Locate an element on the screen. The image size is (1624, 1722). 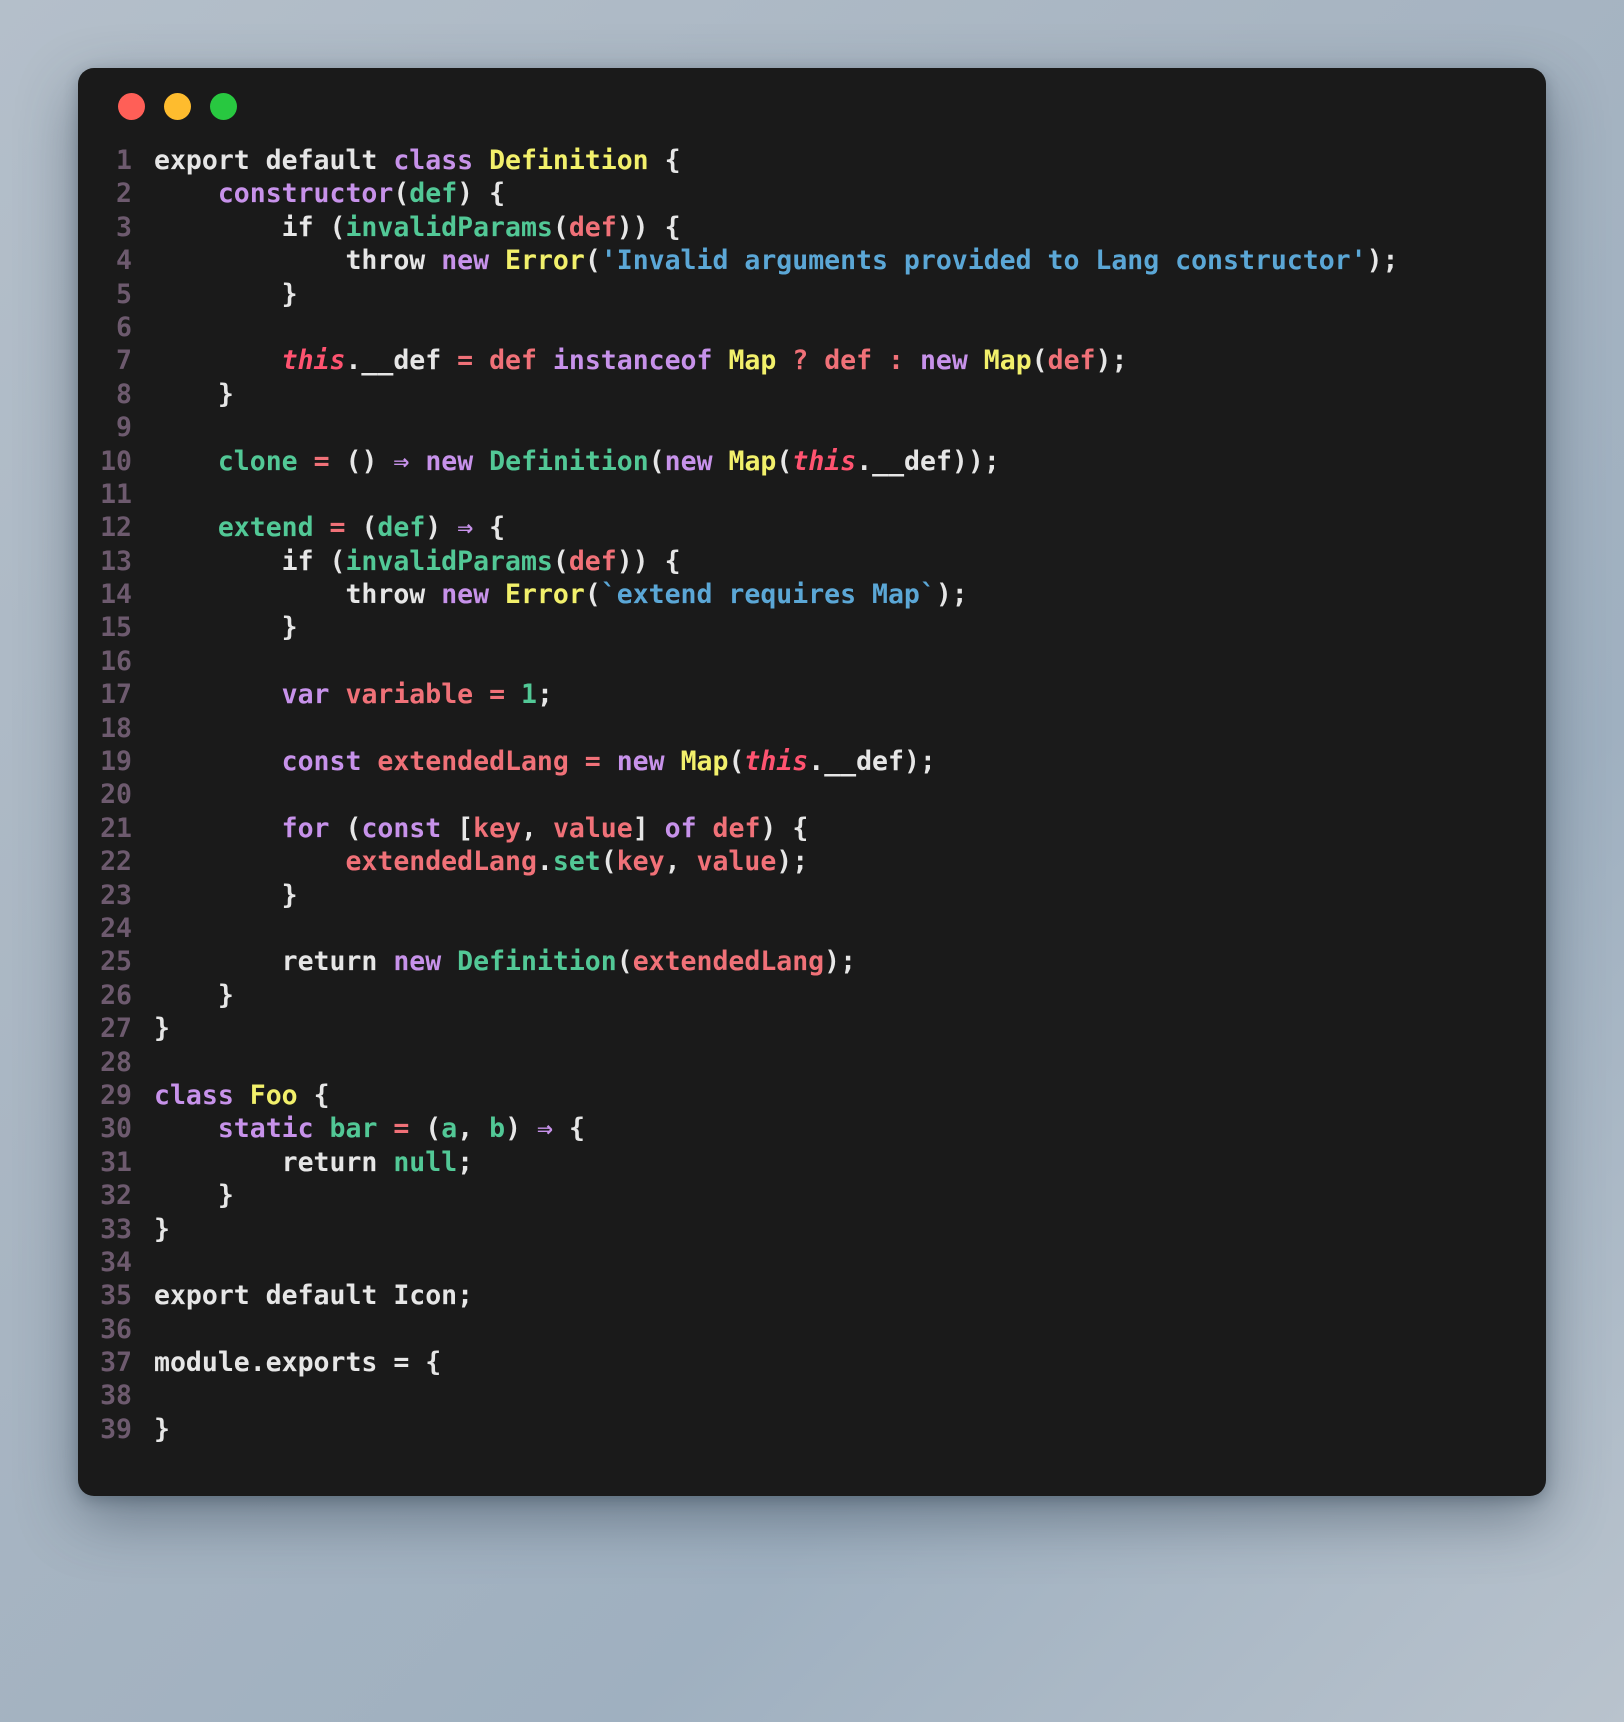
line-number: 19 is located at coordinates (116, 762).